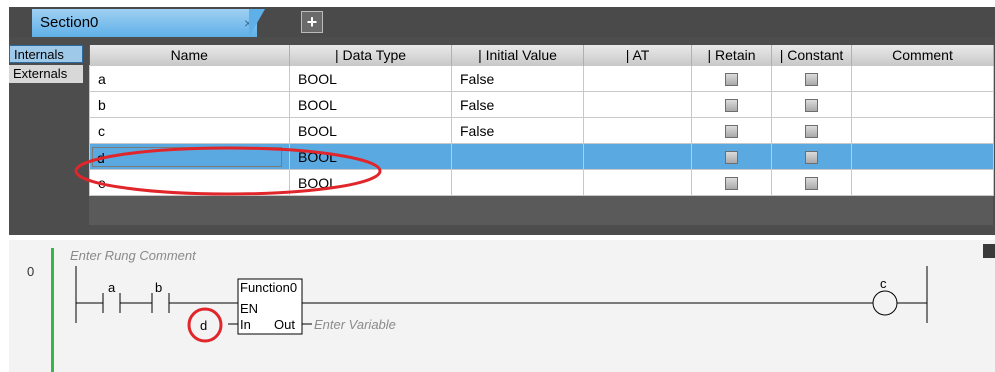 Image resolution: width=995 pixels, height=372 pixels. What do you see at coordinates (203, 325) in the screenshot?
I see `input-variable-d: d` at bounding box center [203, 325].